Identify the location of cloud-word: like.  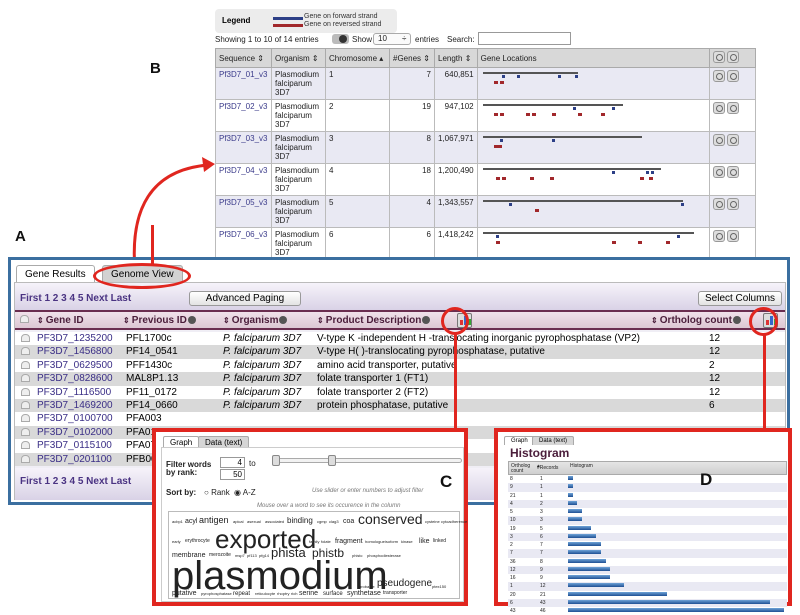
(424, 541).